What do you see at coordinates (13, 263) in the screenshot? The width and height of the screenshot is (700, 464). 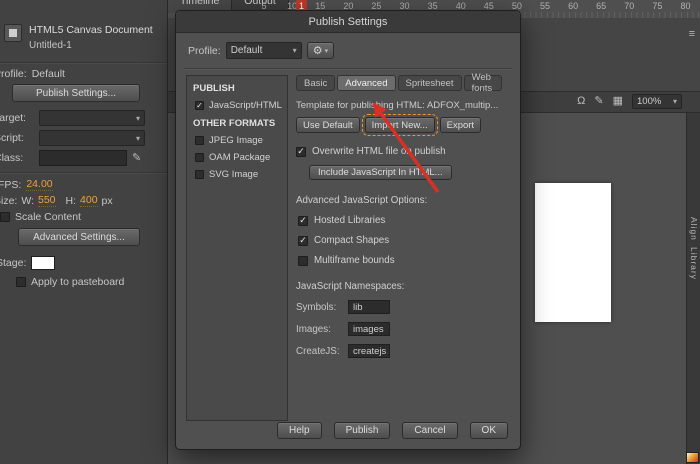 I see `stage-label: Stage:` at bounding box center [13, 263].